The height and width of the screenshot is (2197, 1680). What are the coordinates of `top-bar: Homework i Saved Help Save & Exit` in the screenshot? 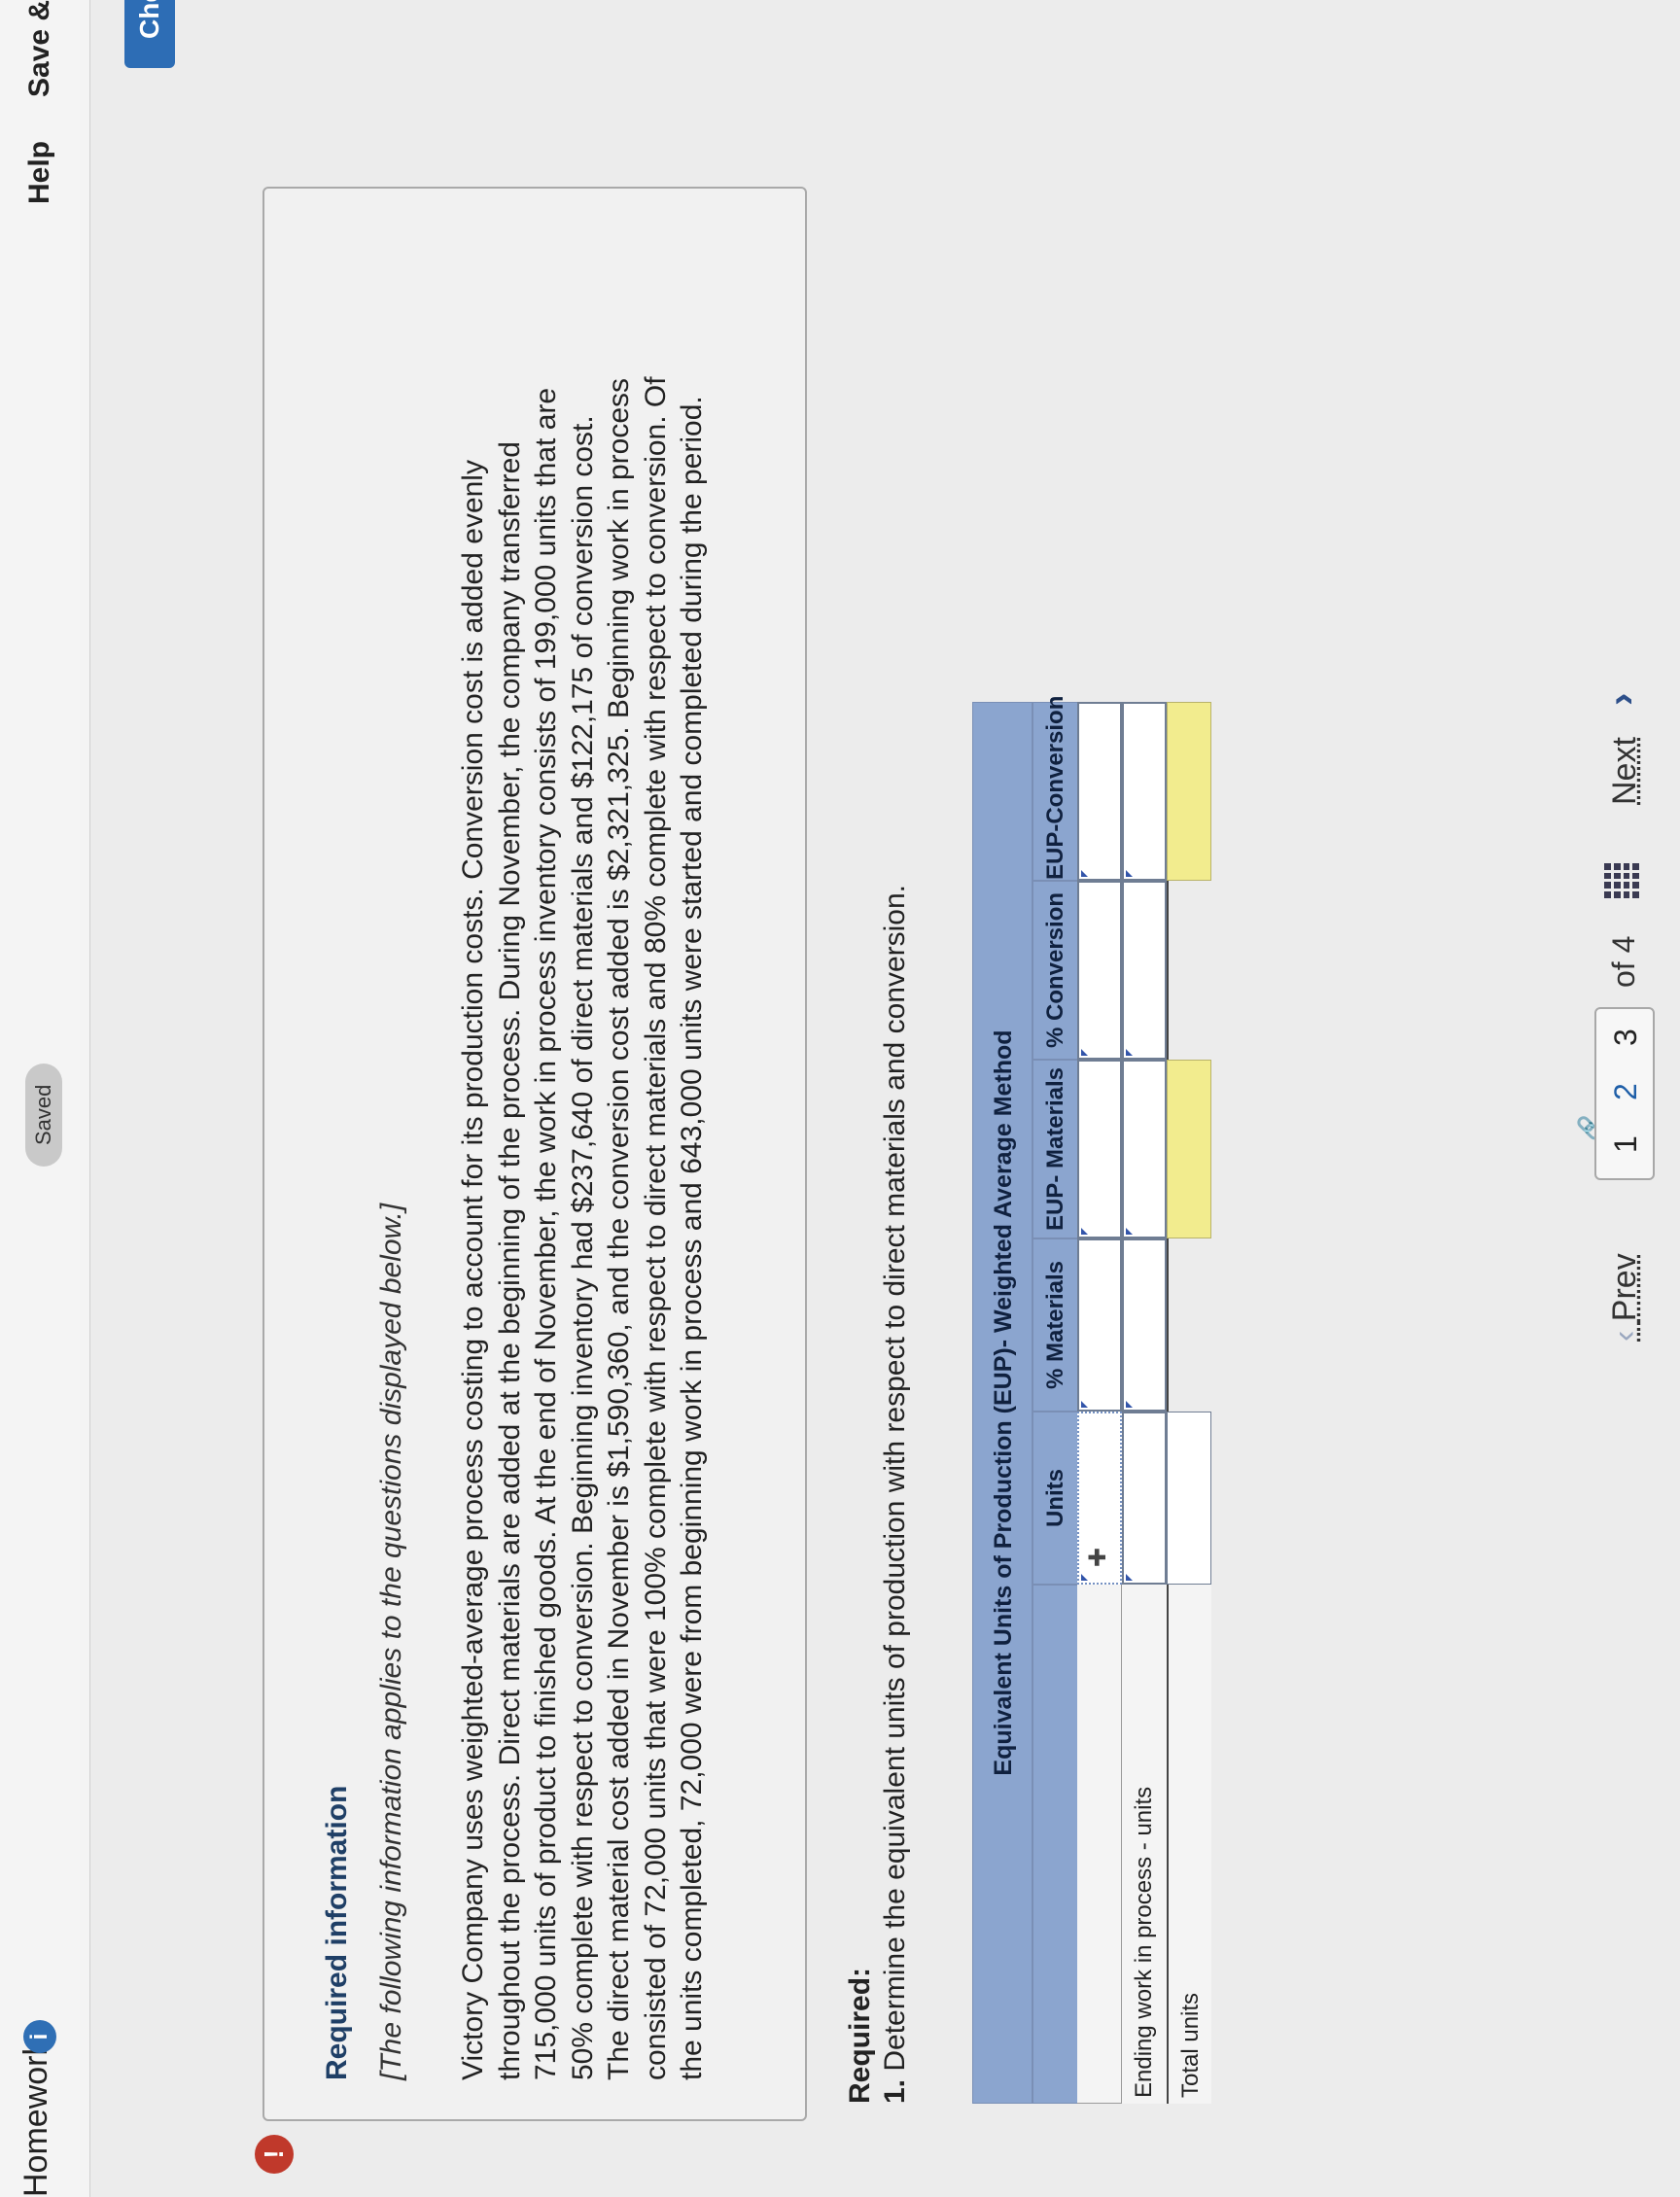 It's located at (45, 1098).